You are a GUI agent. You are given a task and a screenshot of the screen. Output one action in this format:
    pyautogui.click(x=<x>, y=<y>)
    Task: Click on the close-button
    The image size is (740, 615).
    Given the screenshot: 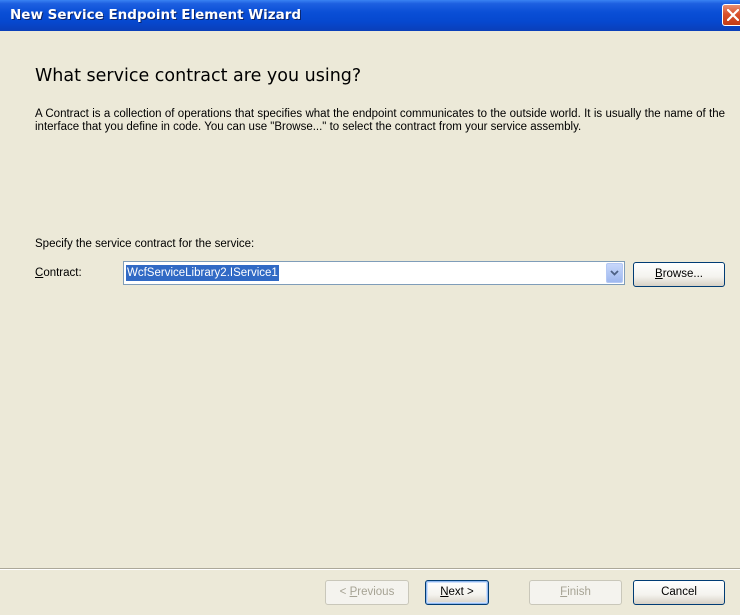 What is the action you would take?
    pyautogui.click(x=731, y=15)
    